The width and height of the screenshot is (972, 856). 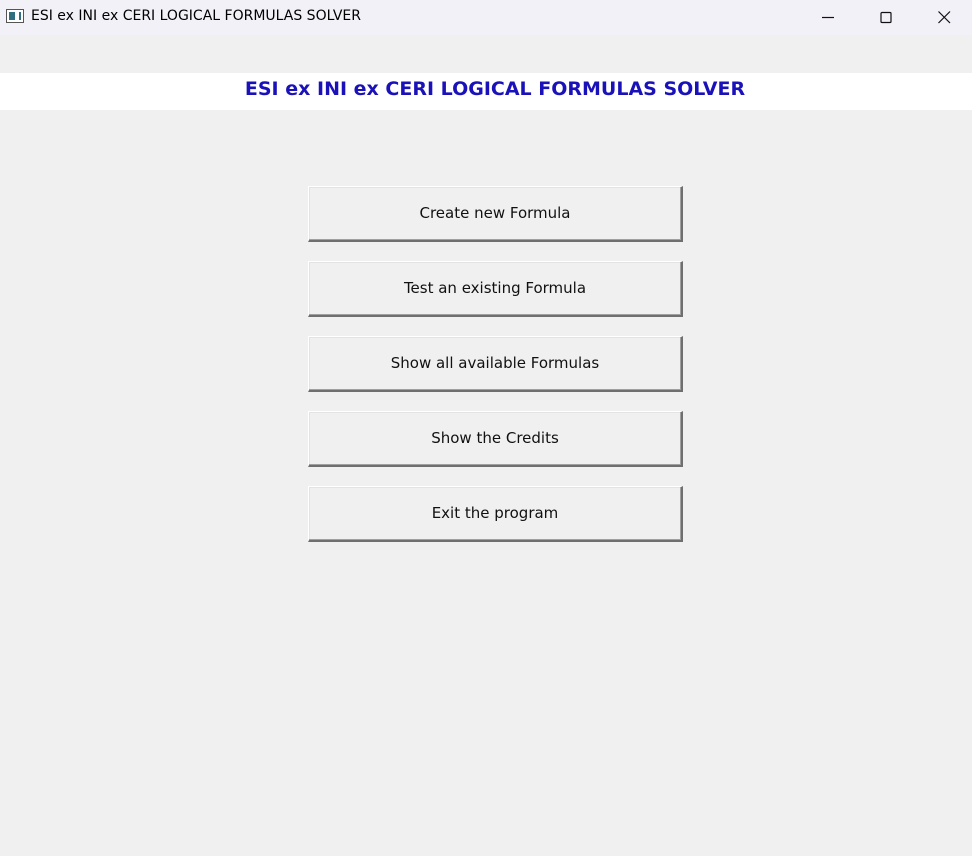 What do you see at coordinates (495, 289) in the screenshot?
I see `test-formula-button: Test an existing Formula` at bounding box center [495, 289].